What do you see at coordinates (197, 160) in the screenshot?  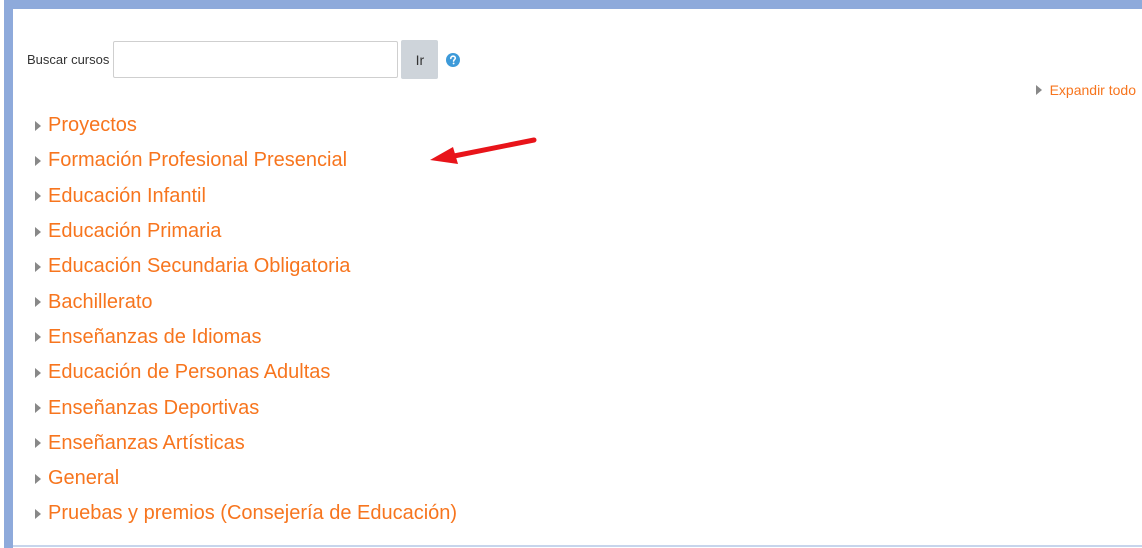 I see `category-link: Formación Profesional Presencial` at bounding box center [197, 160].